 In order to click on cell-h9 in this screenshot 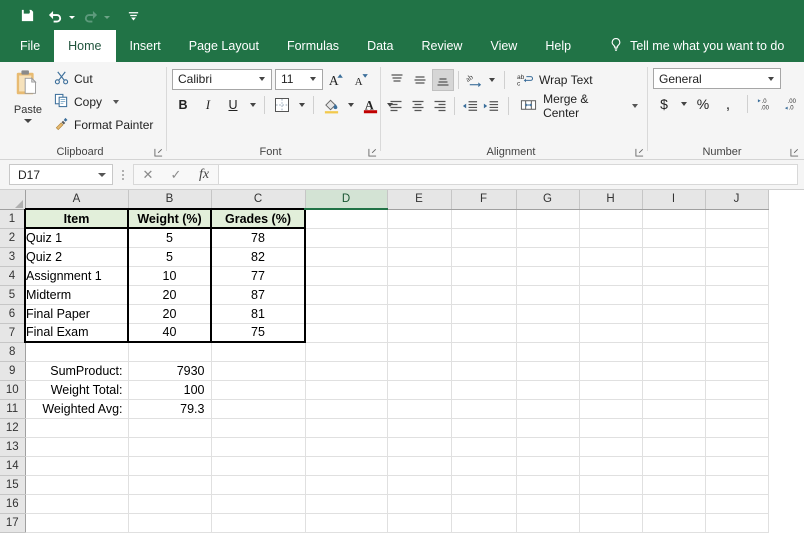, I will do `click(611, 371)`.